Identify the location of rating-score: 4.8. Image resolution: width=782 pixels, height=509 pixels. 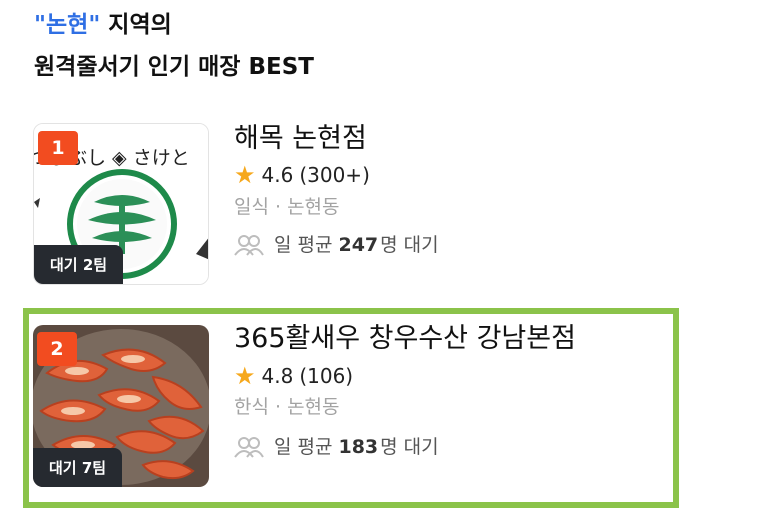
(277, 376).